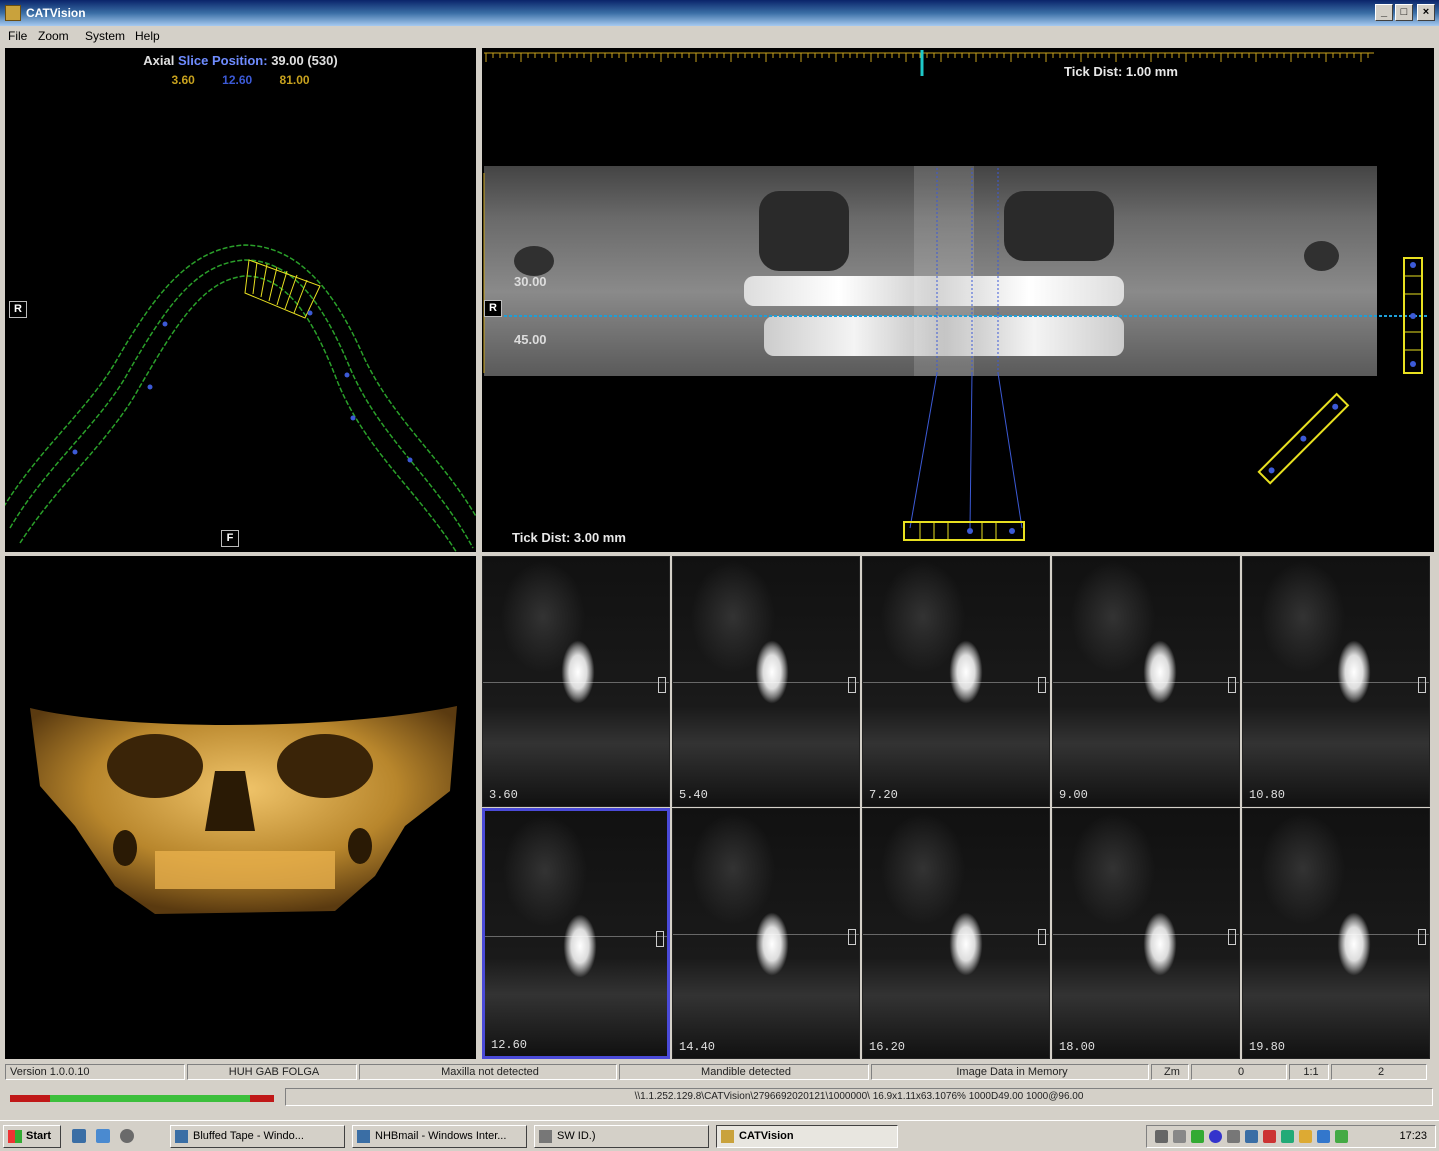 This screenshot has height=1151, width=1439. What do you see at coordinates (1267, 1047) in the screenshot?
I see `cross-section-label: 19.80` at bounding box center [1267, 1047].